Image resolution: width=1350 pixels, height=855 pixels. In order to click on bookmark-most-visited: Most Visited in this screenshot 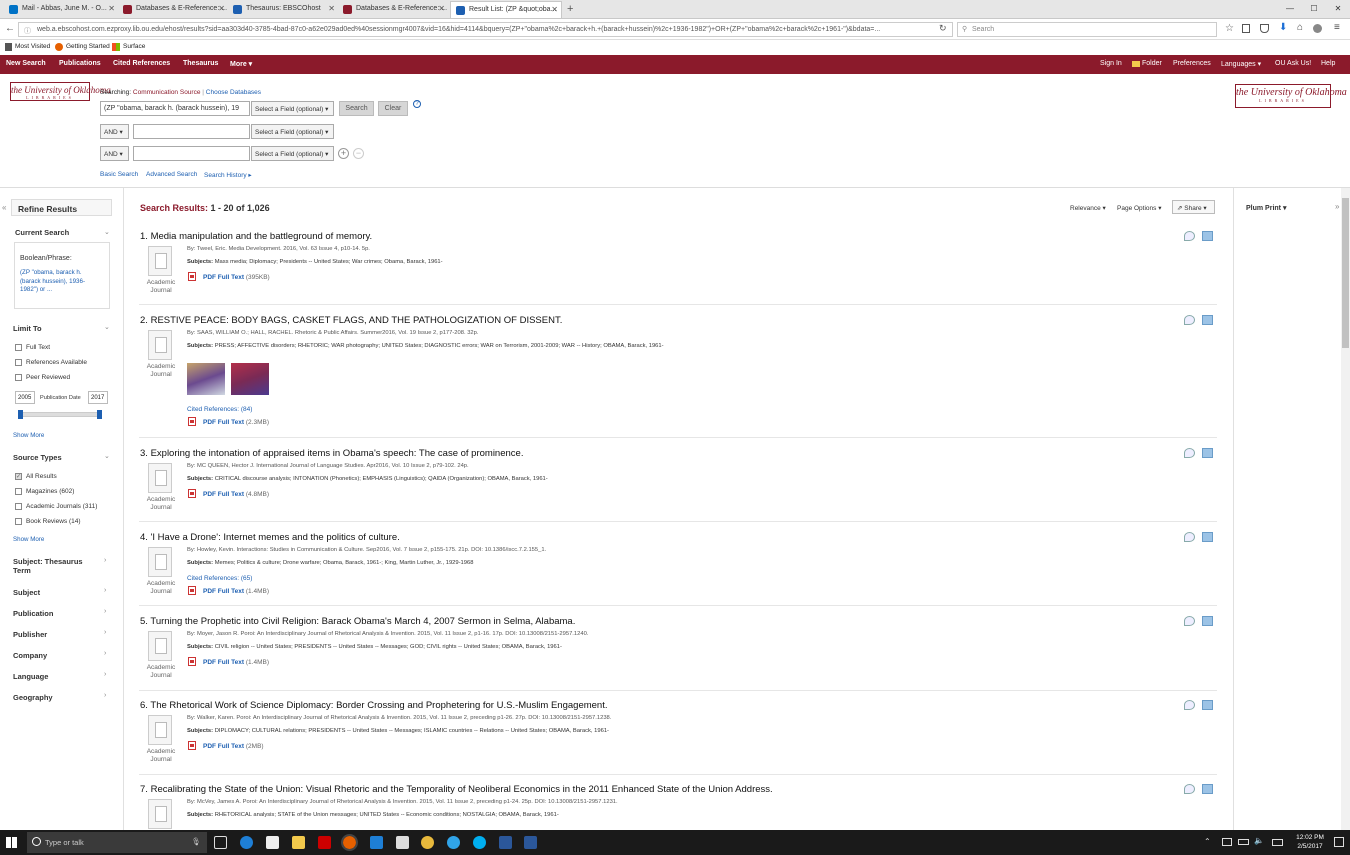, I will do `click(32, 46)`.